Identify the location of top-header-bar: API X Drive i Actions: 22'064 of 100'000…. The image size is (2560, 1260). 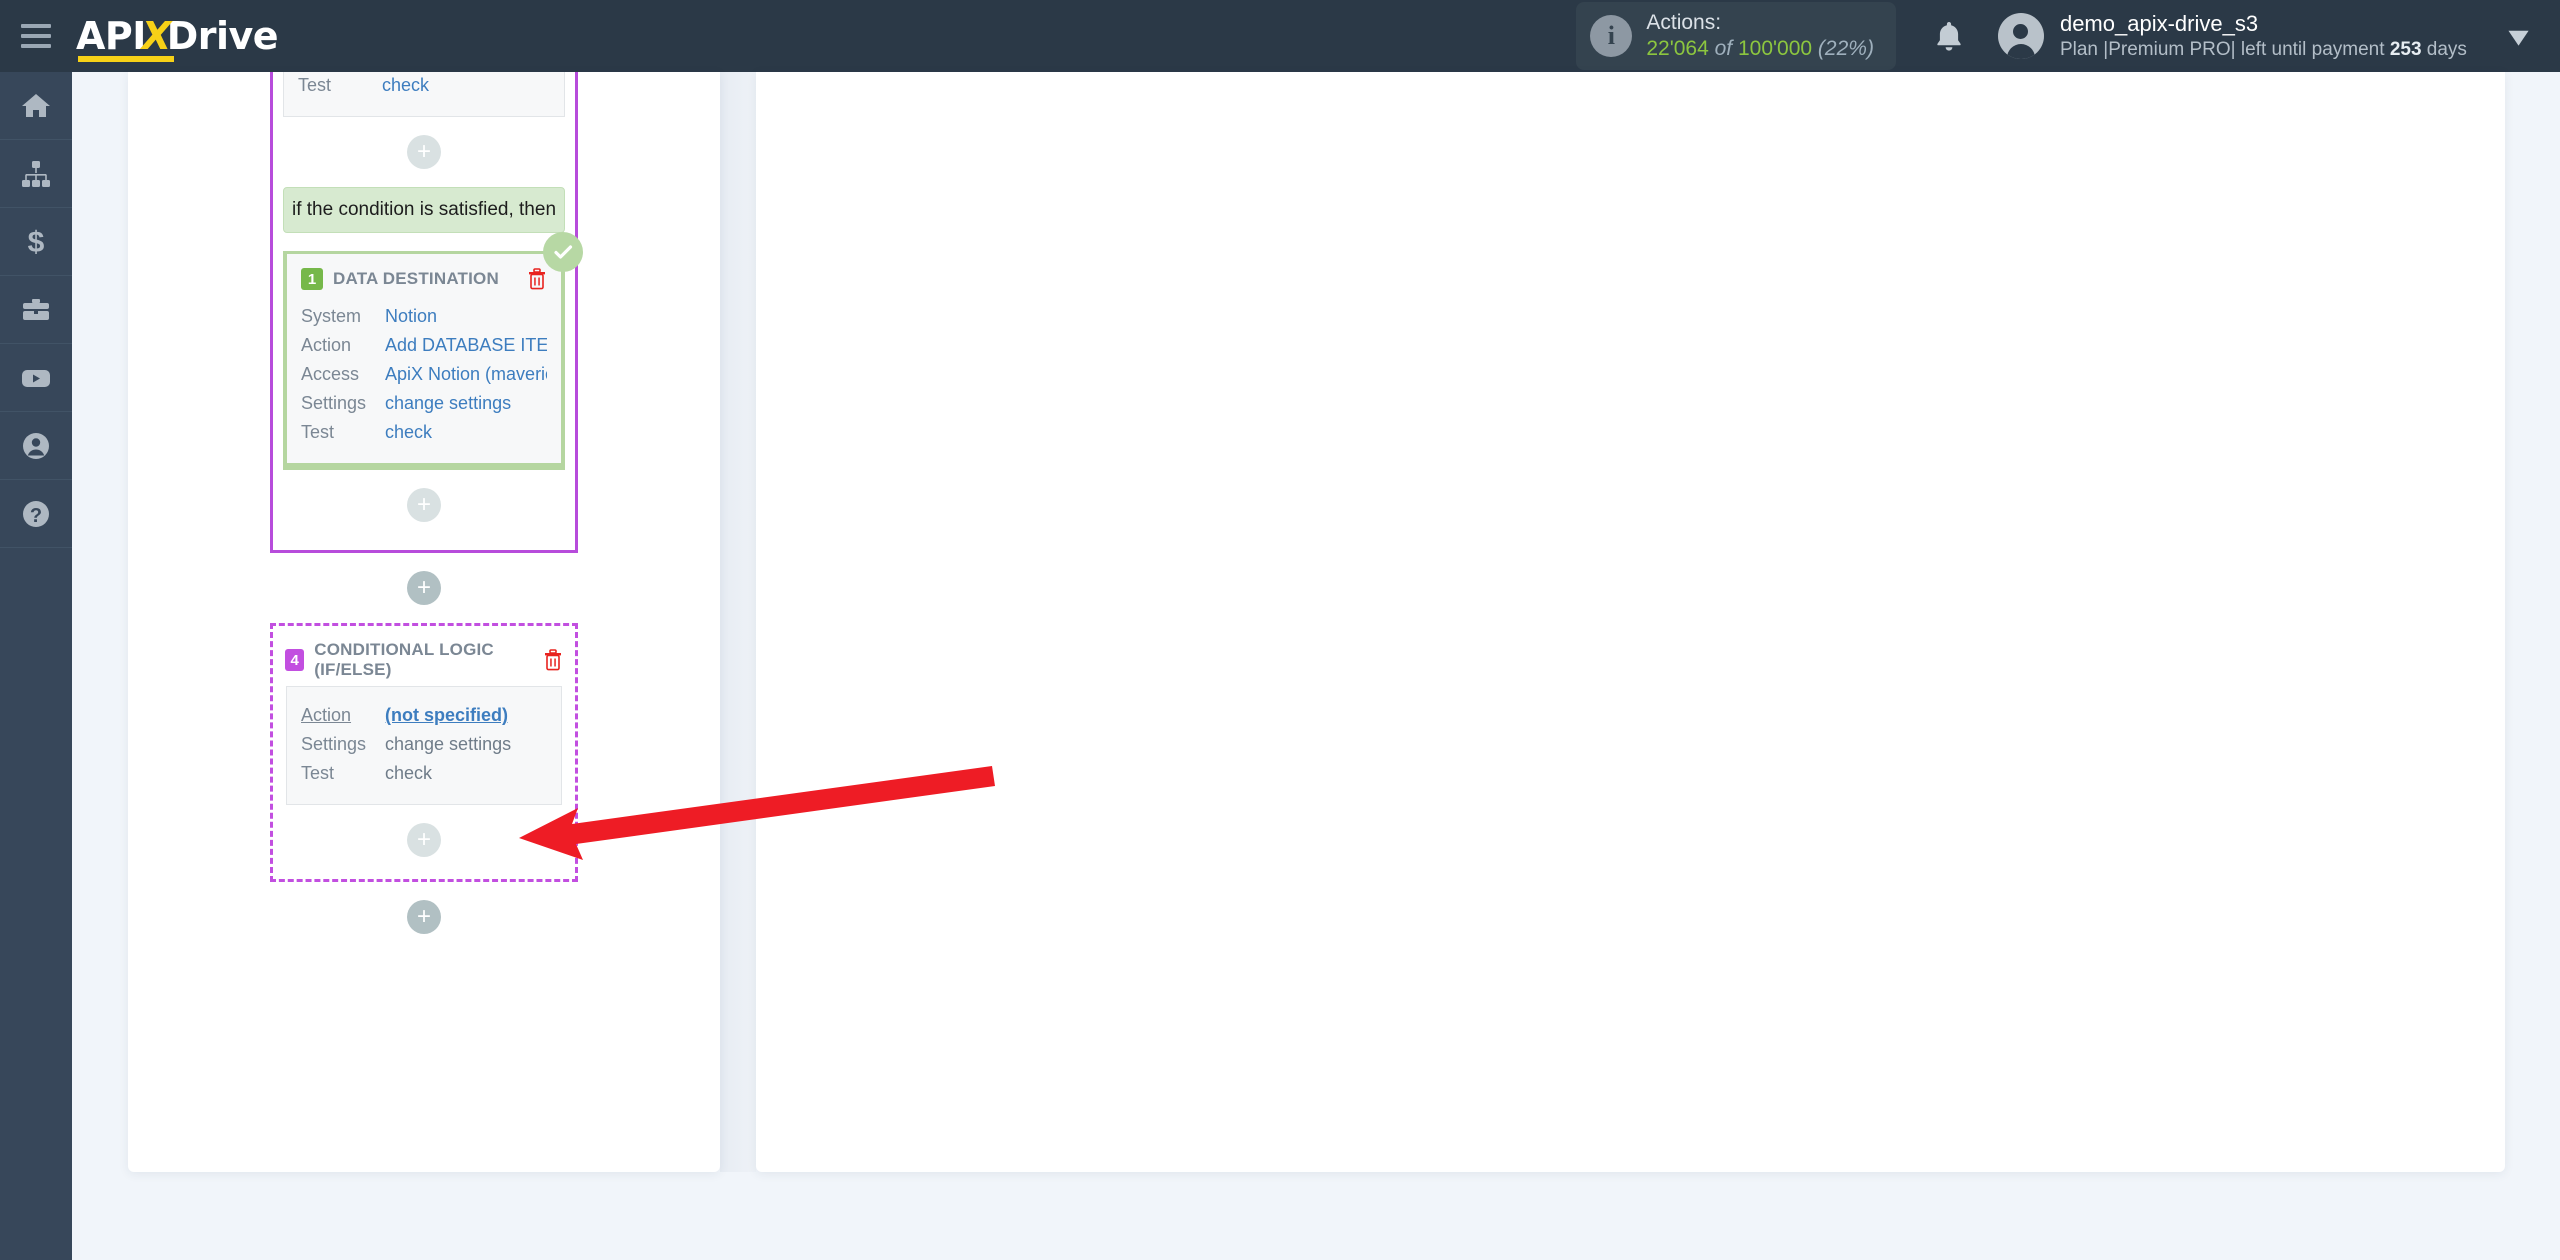
(1280, 36).